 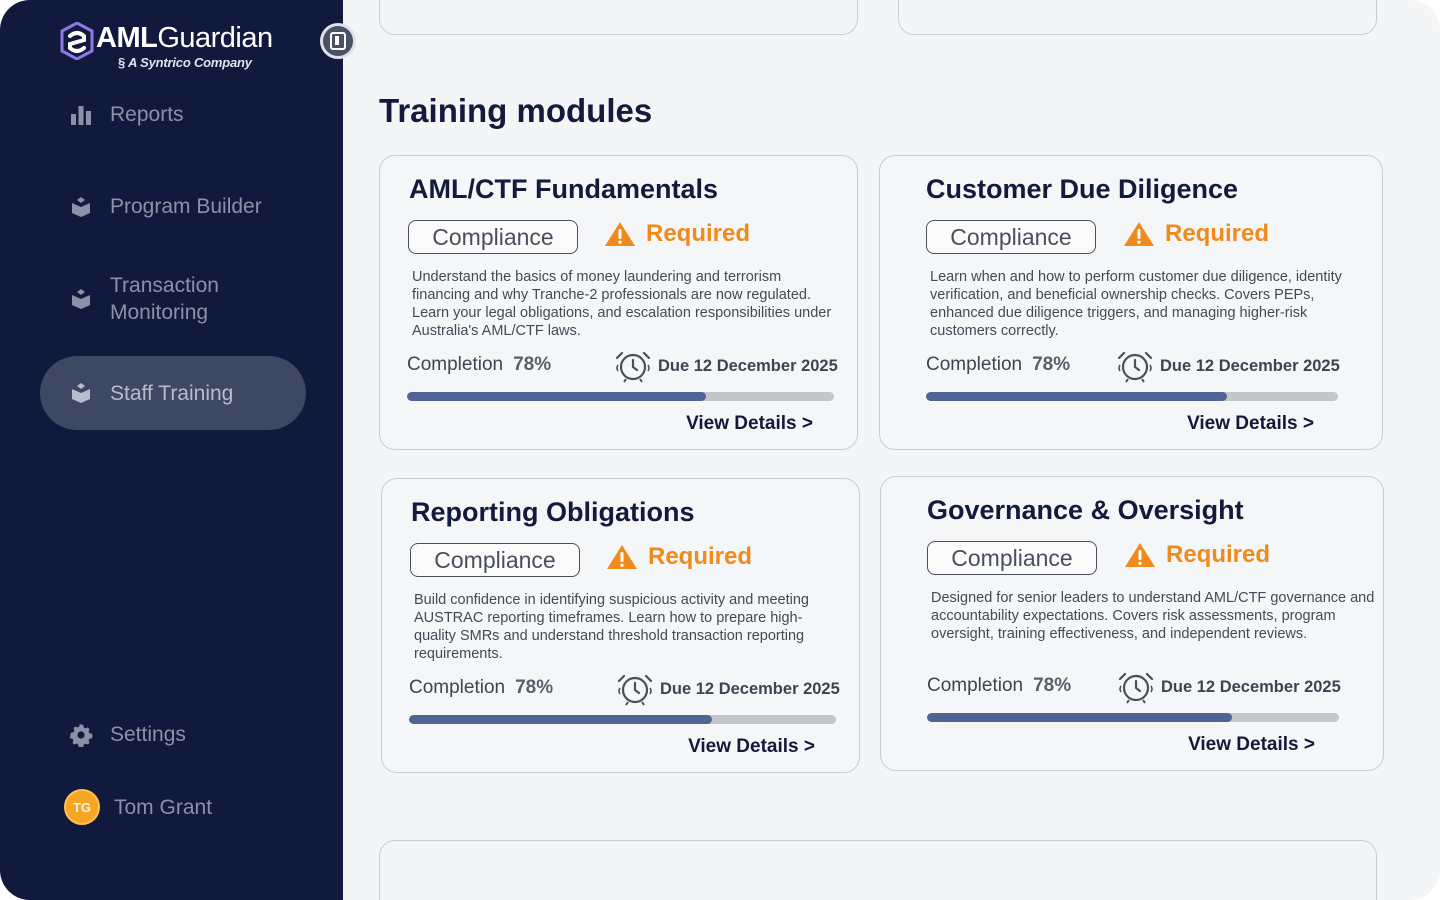 What do you see at coordinates (185, 62) in the screenshot?
I see `brand-subtitle: § A Syntrico Company` at bounding box center [185, 62].